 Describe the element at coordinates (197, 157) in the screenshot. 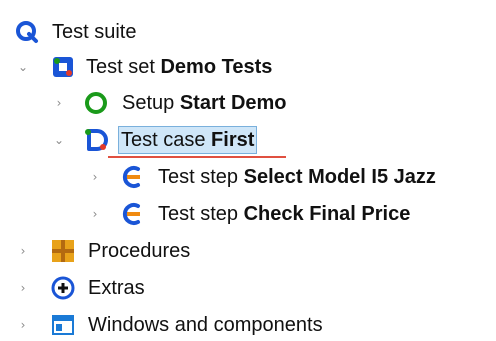

I see `drop-indicator-line` at that location.